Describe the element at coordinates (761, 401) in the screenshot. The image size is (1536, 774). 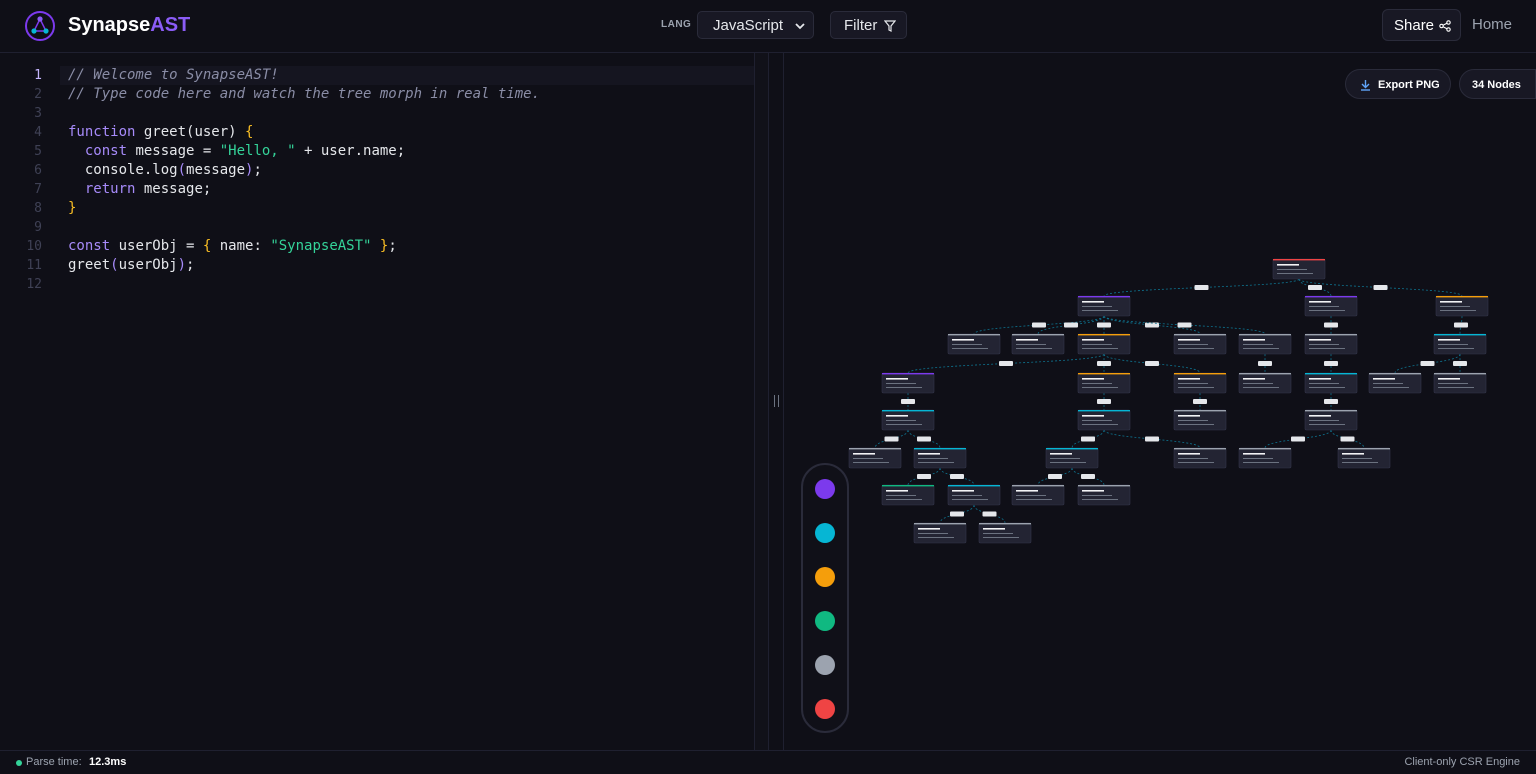
I see `editor-scrollbar` at that location.